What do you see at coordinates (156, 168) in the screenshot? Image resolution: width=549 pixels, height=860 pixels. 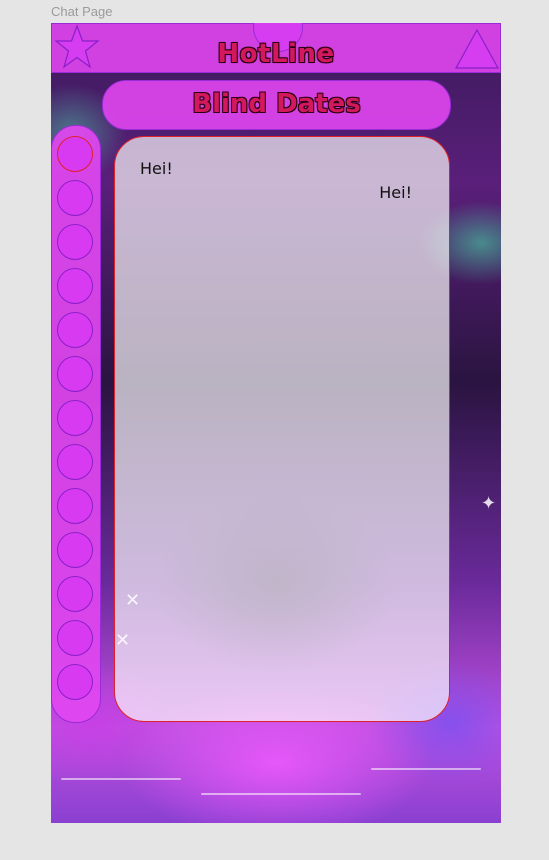 I see `message-received: Hei!` at bounding box center [156, 168].